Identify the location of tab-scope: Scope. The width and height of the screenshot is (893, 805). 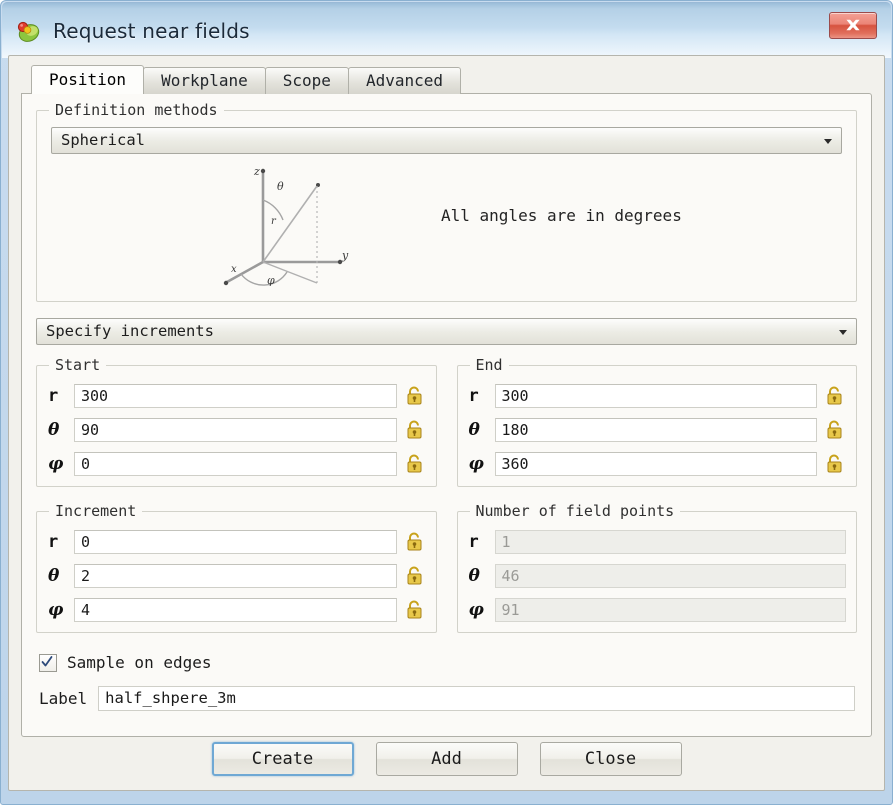
(306, 80).